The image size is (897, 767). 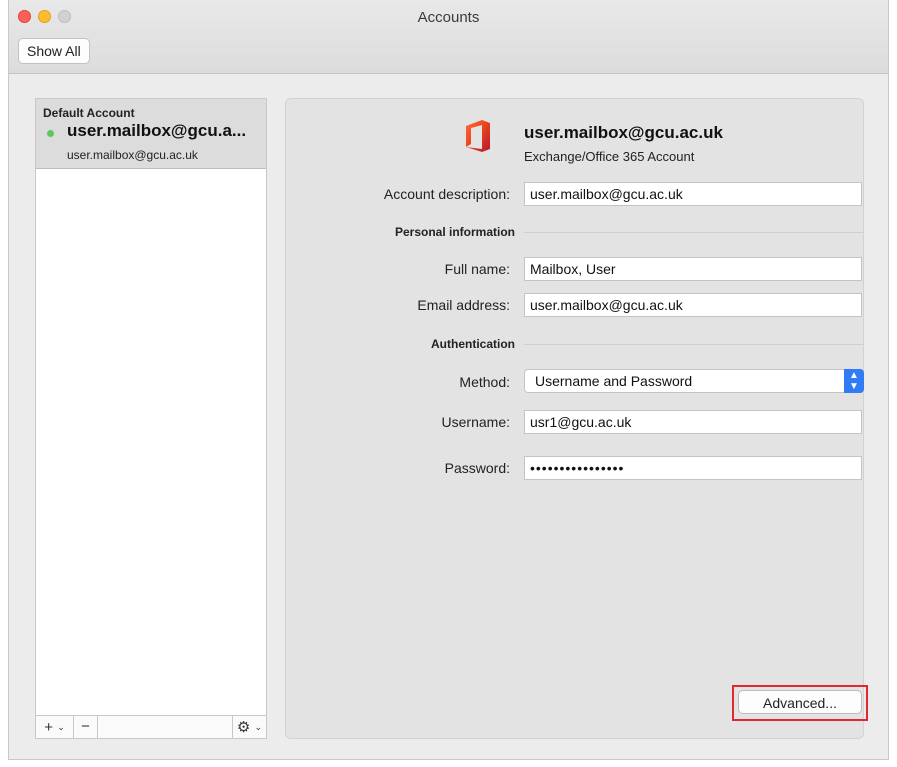 I want to click on remove-account-button: −, so click(x=86, y=727).